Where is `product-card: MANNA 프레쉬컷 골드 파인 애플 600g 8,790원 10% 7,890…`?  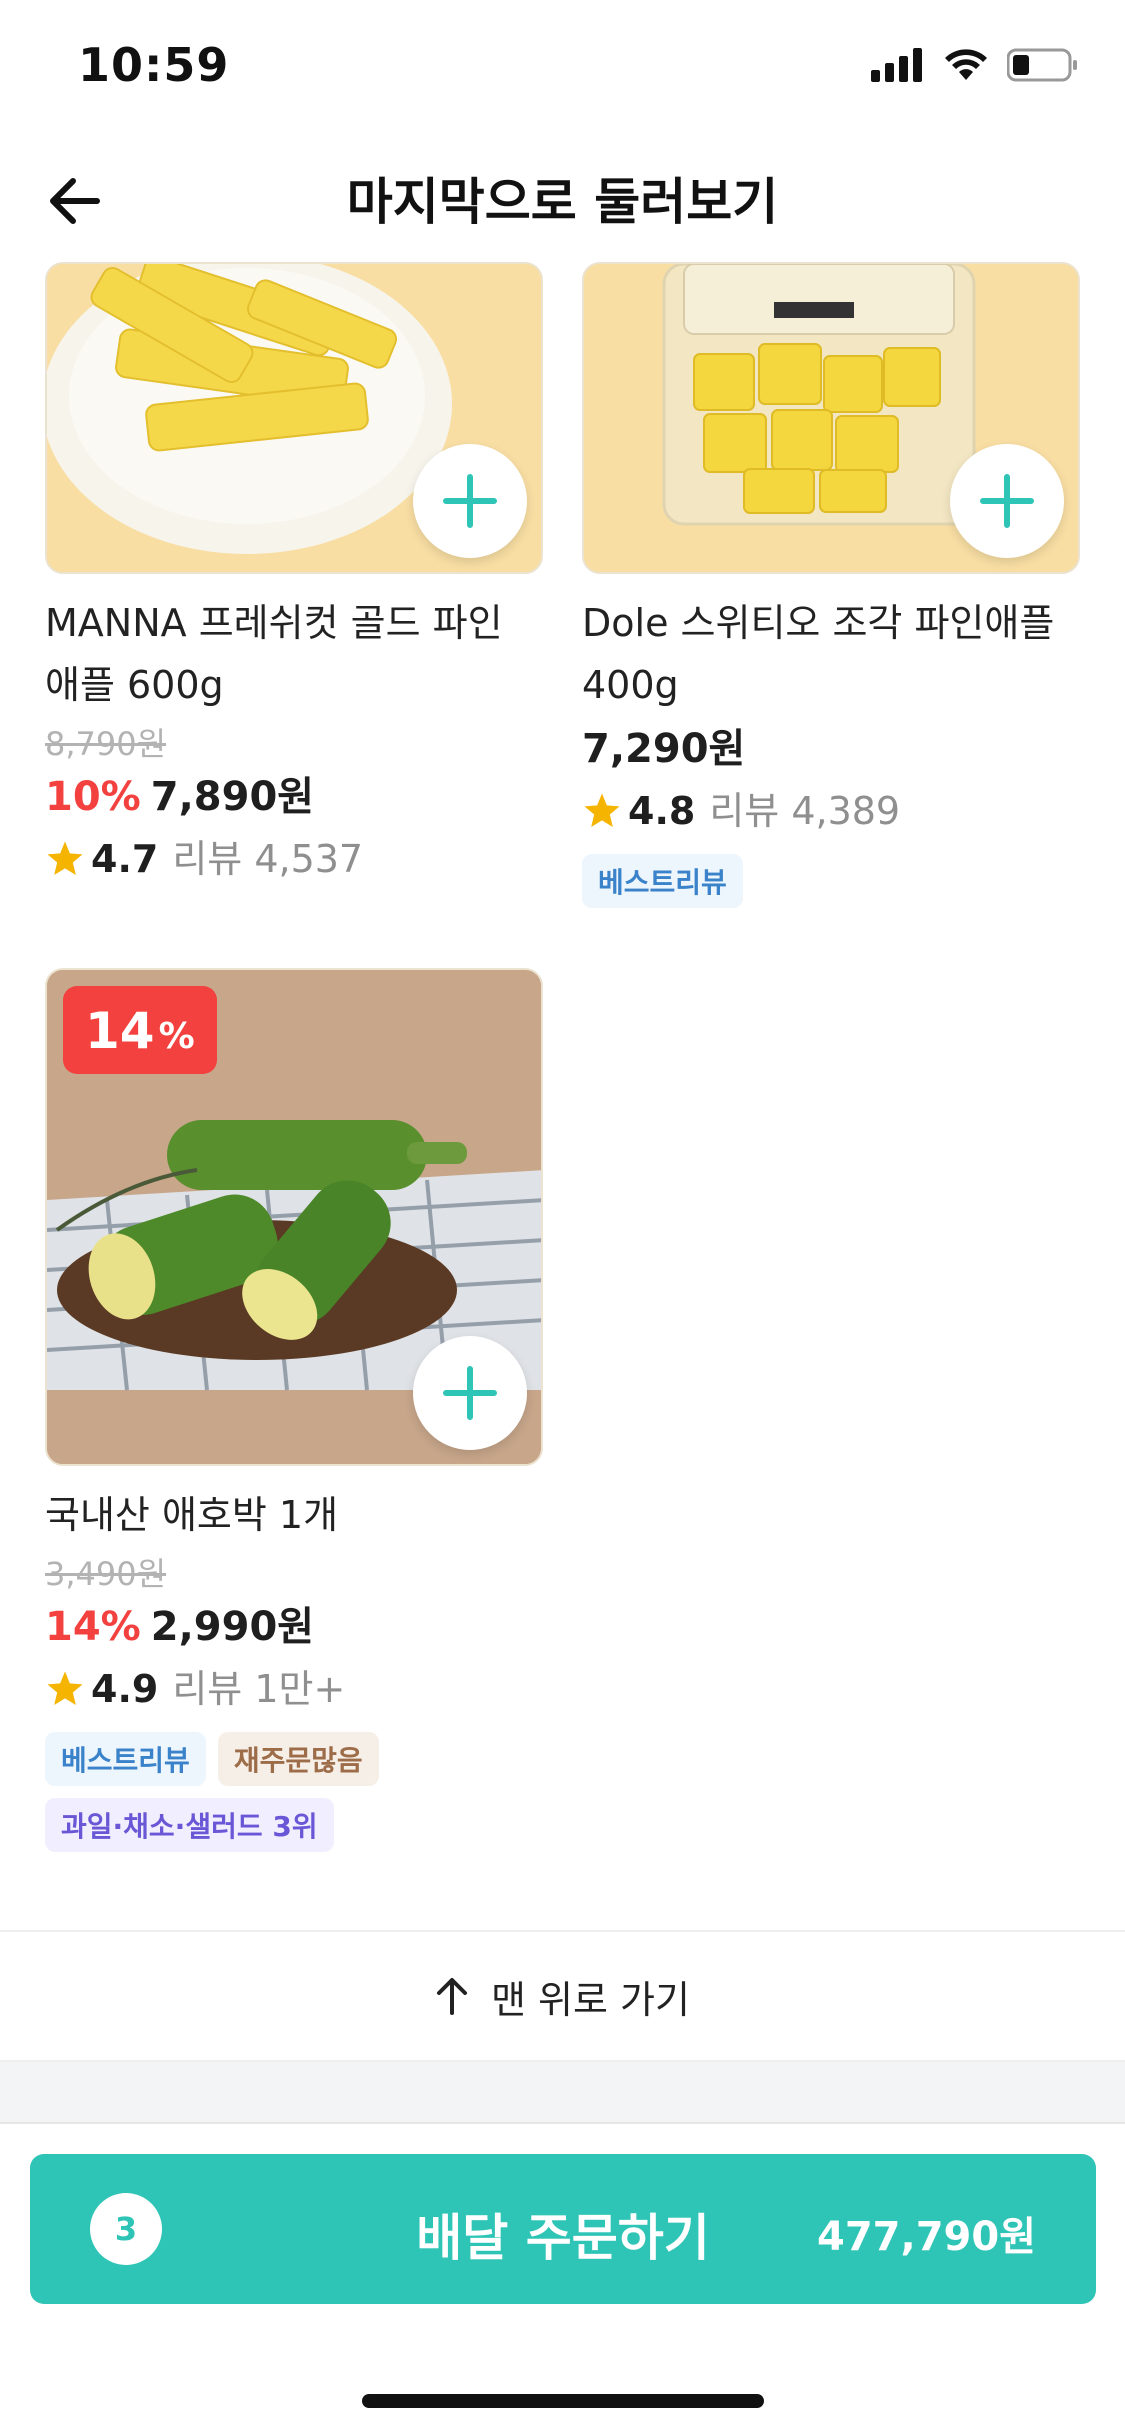 product-card: MANNA 프레쉬컷 골드 파인 애플 600g 8,790원 10% 7,890… is located at coordinates (295, 576).